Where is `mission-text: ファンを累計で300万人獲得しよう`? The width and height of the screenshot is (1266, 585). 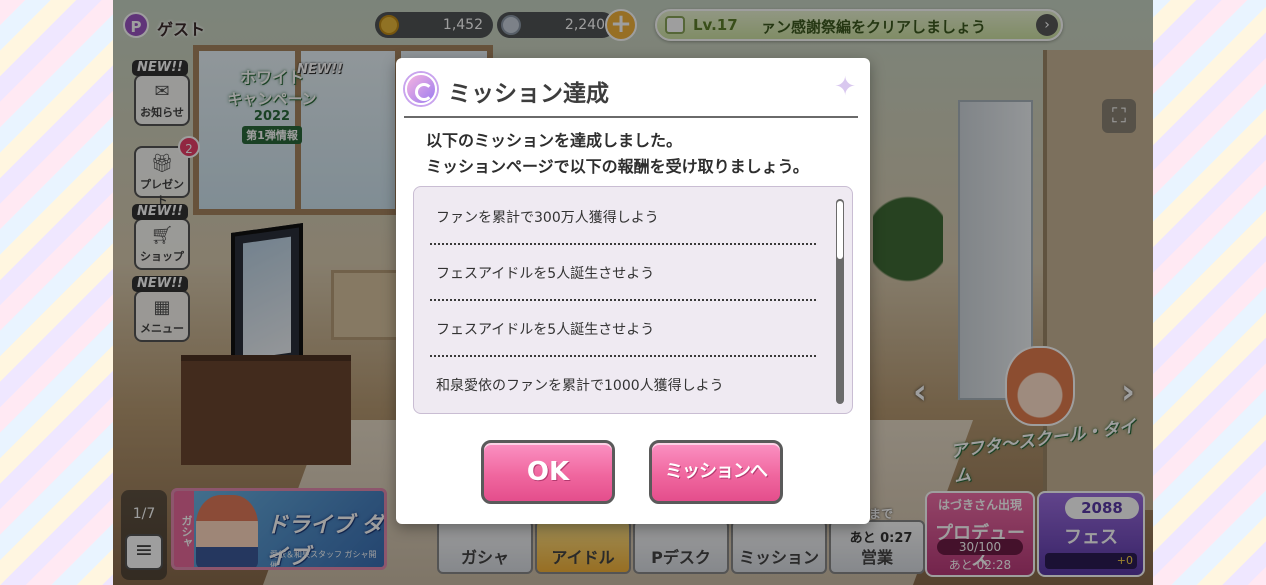 mission-text: ファンを累計で300万人獲得しよう is located at coordinates (547, 218).